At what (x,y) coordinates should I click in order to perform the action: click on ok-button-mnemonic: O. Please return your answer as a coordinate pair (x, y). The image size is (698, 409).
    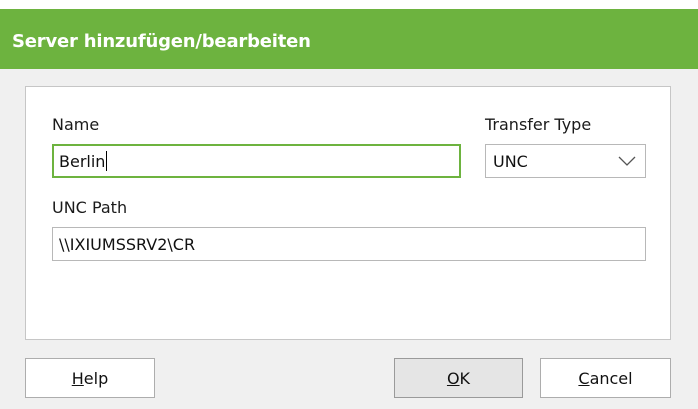
    Looking at the image, I should click on (453, 378).